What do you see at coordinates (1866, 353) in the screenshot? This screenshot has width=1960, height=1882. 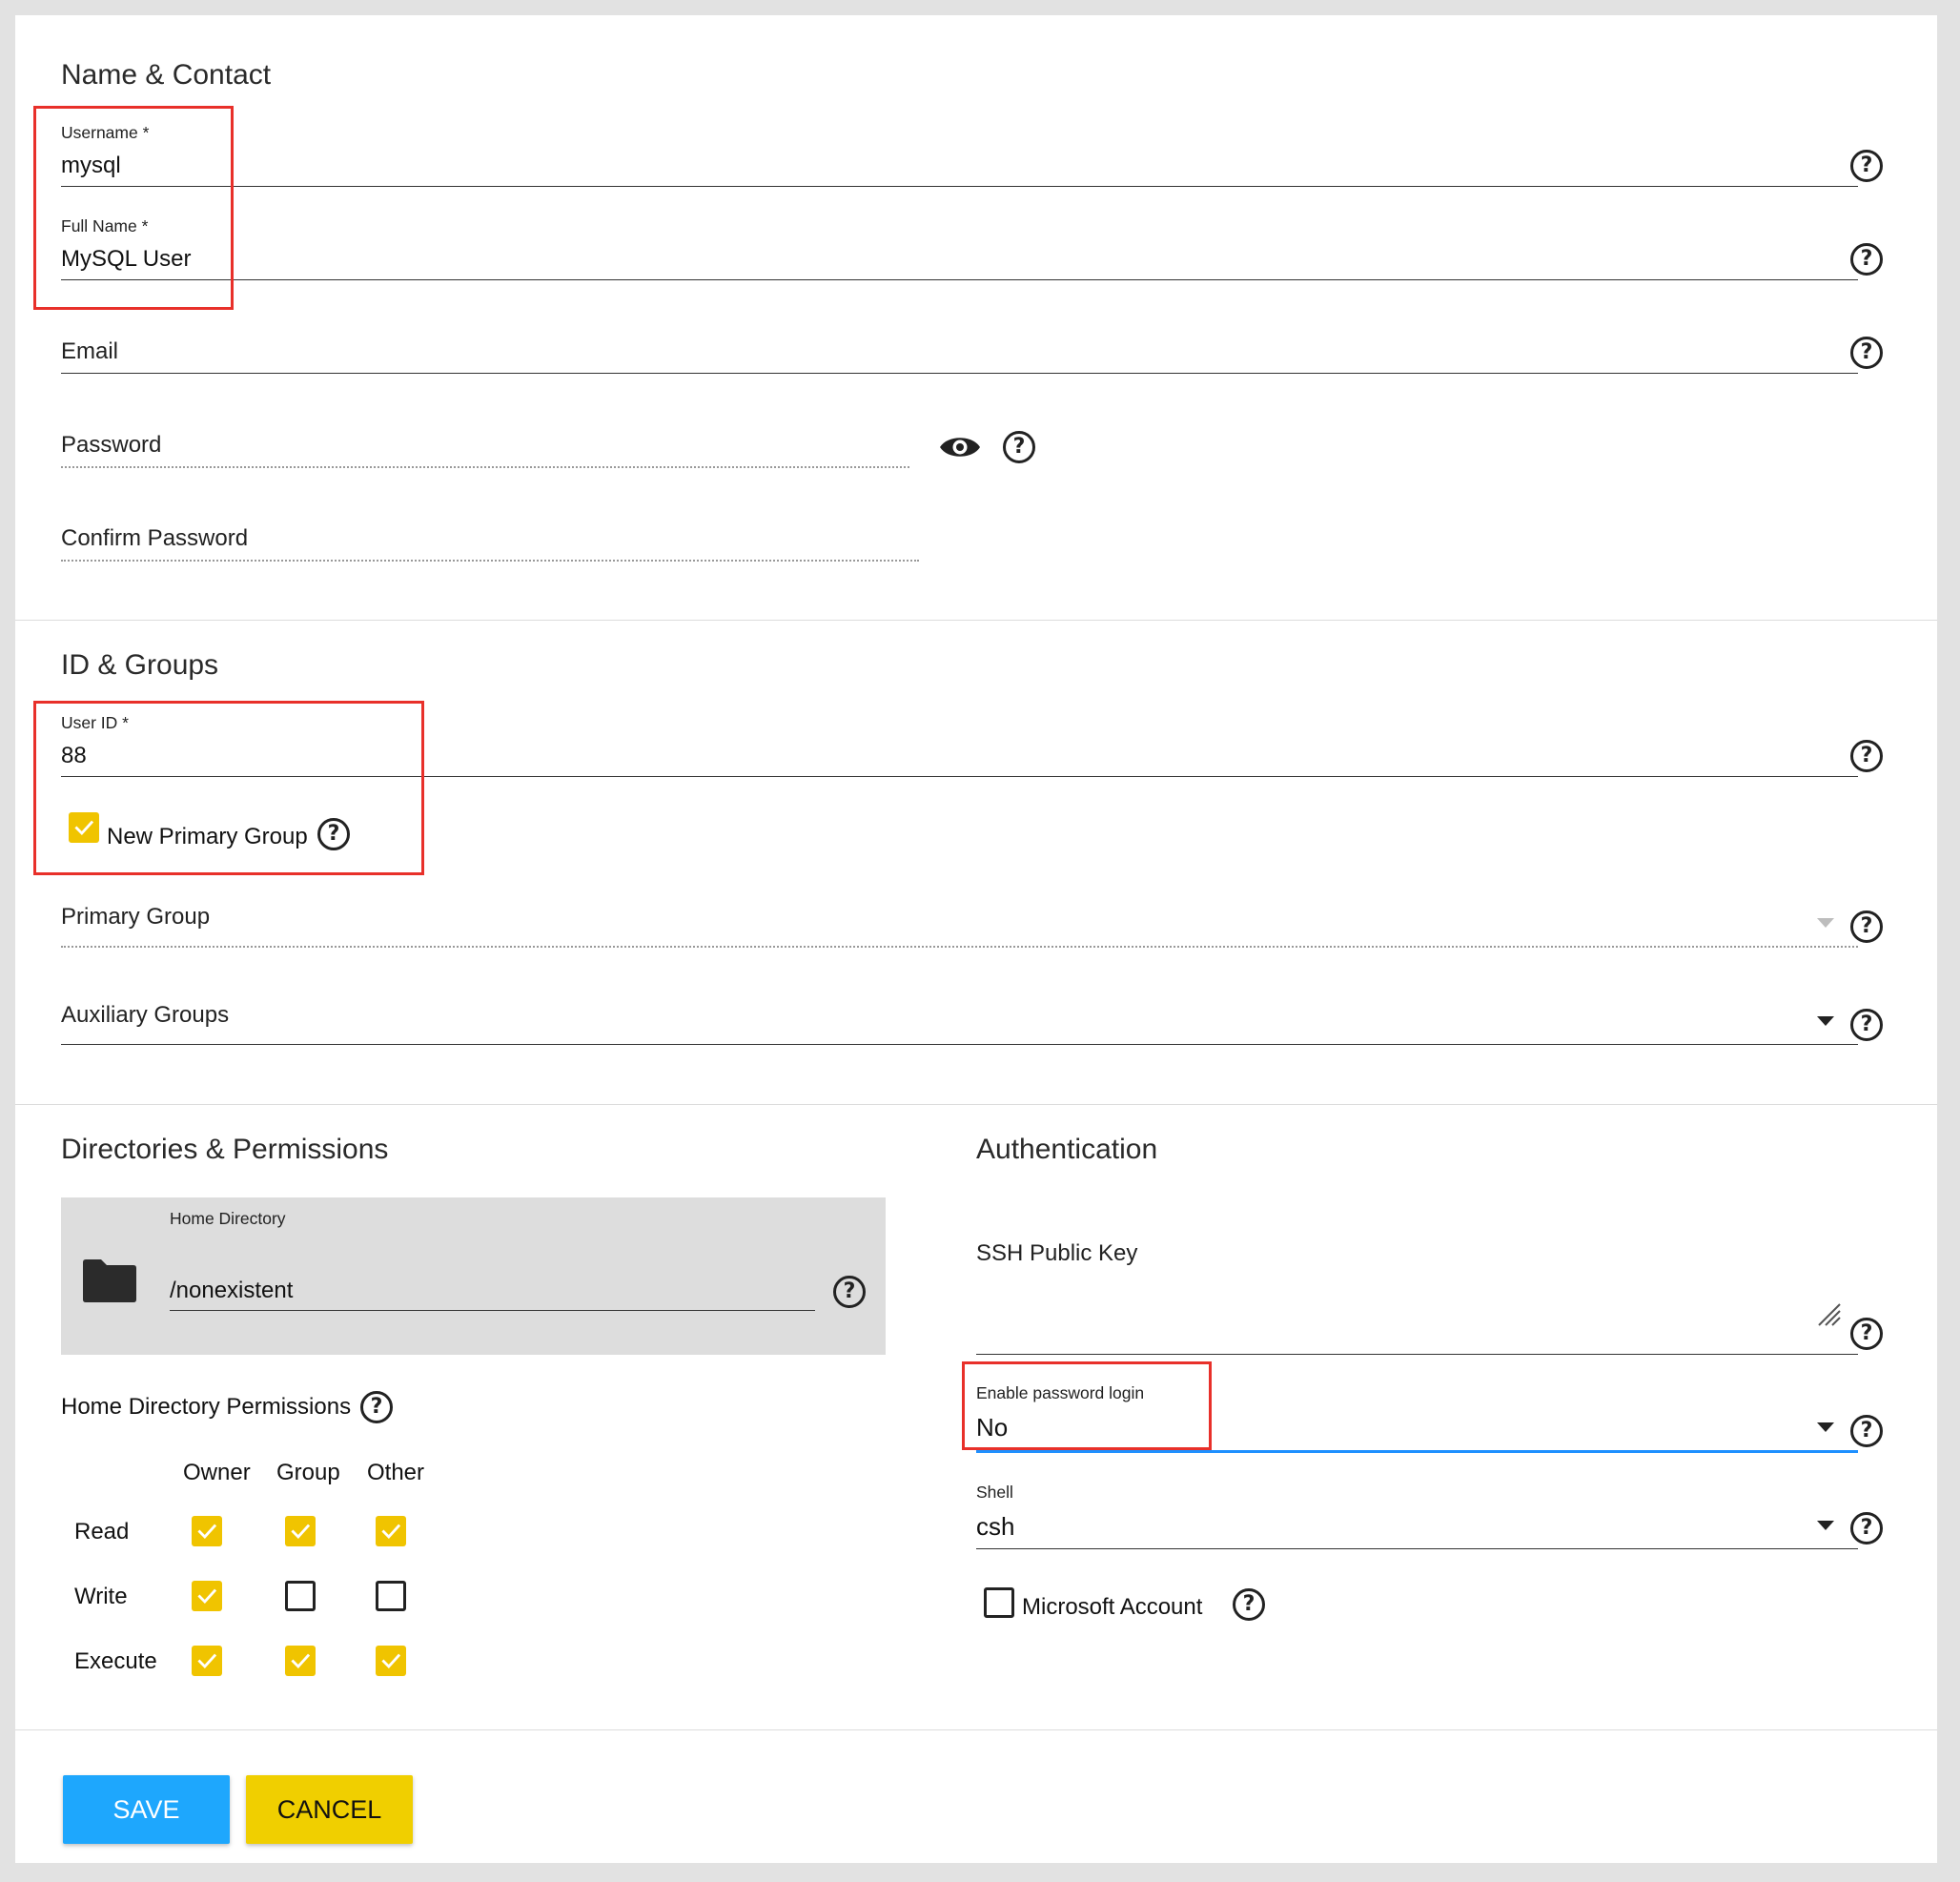 I see `email-help-icon: ?` at bounding box center [1866, 353].